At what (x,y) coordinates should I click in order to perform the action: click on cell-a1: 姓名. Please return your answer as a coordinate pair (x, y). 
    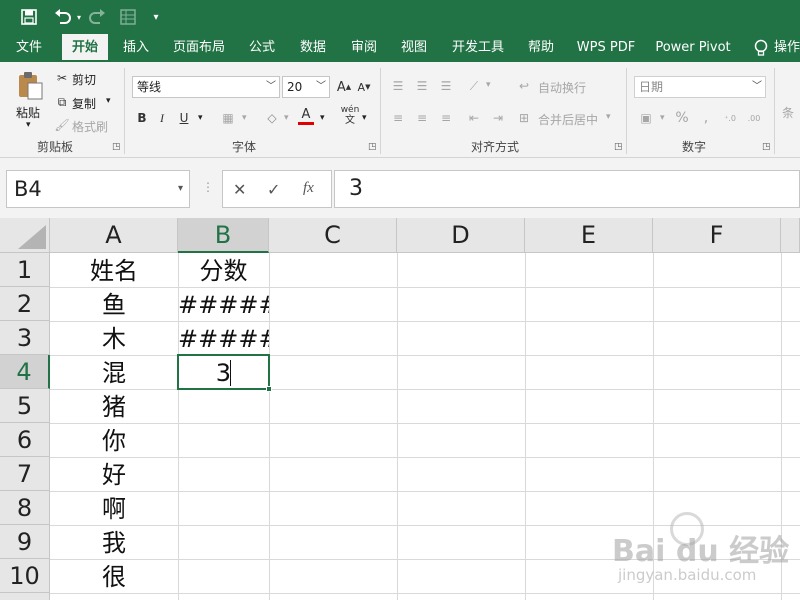
    Looking at the image, I should click on (114, 271).